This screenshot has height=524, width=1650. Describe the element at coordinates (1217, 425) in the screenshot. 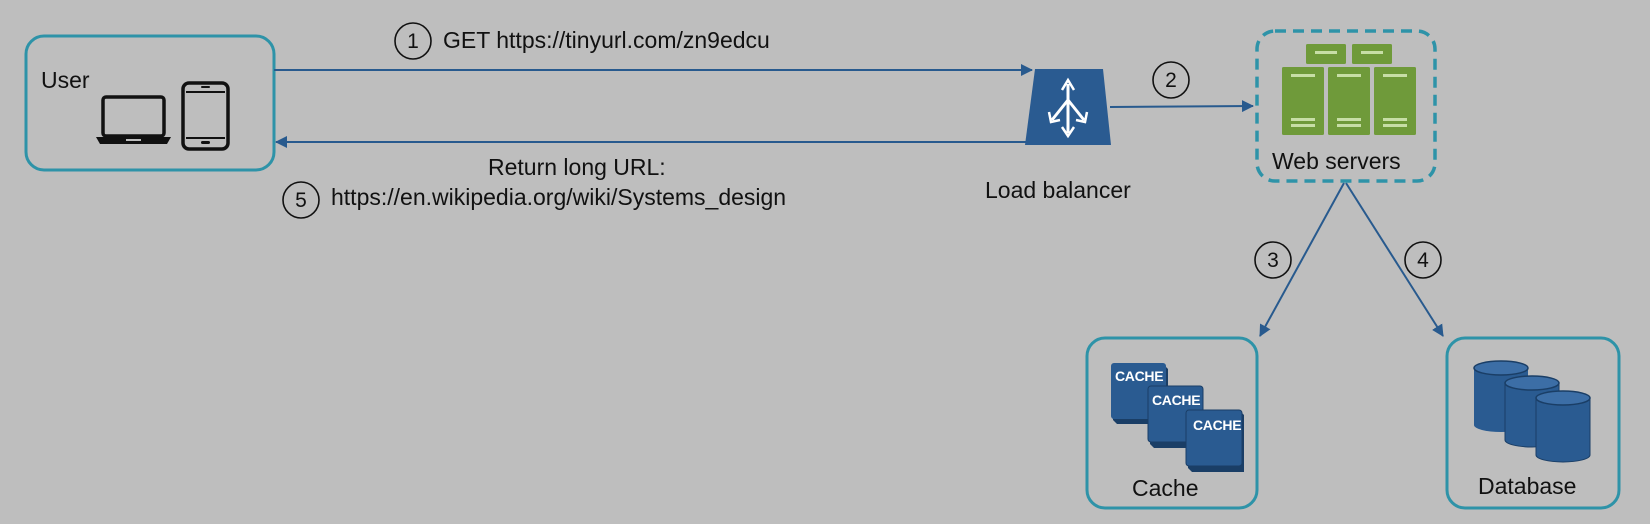

I see `cache-tile-3: CACHE` at that location.